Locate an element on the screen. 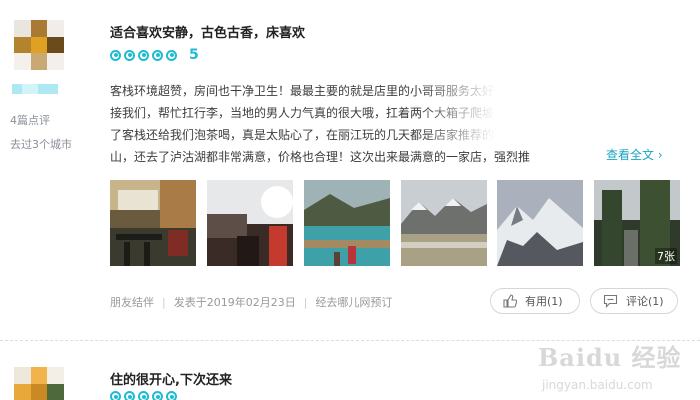 This screenshot has height=400, width=700. comment-icon is located at coordinates (610, 301).